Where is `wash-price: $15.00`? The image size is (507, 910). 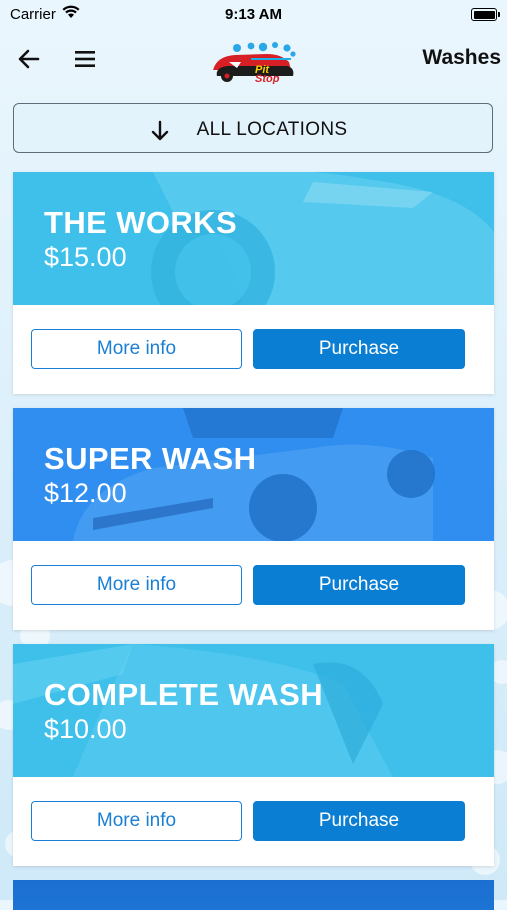 wash-price: $15.00 is located at coordinates (85, 257).